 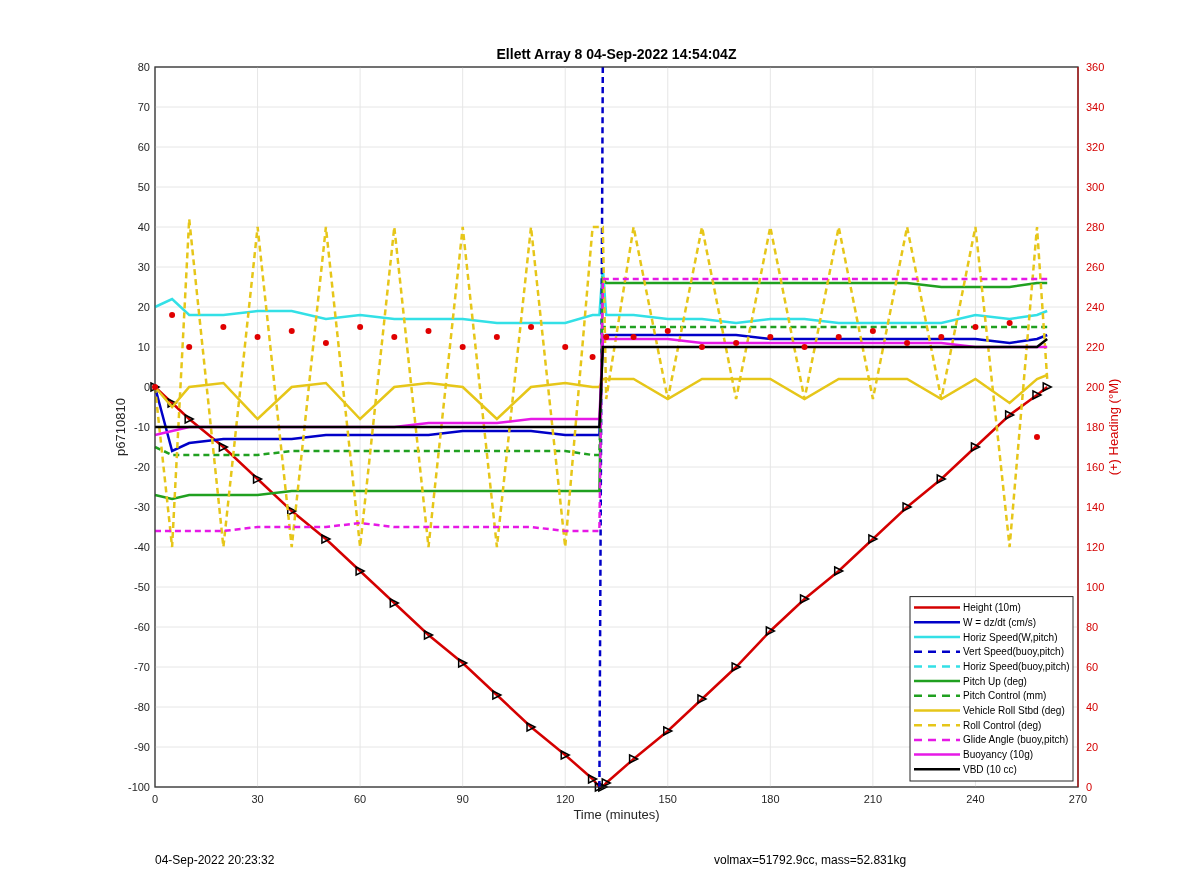 I want to click on right-tick-label: 300, so click(x=1095, y=187).